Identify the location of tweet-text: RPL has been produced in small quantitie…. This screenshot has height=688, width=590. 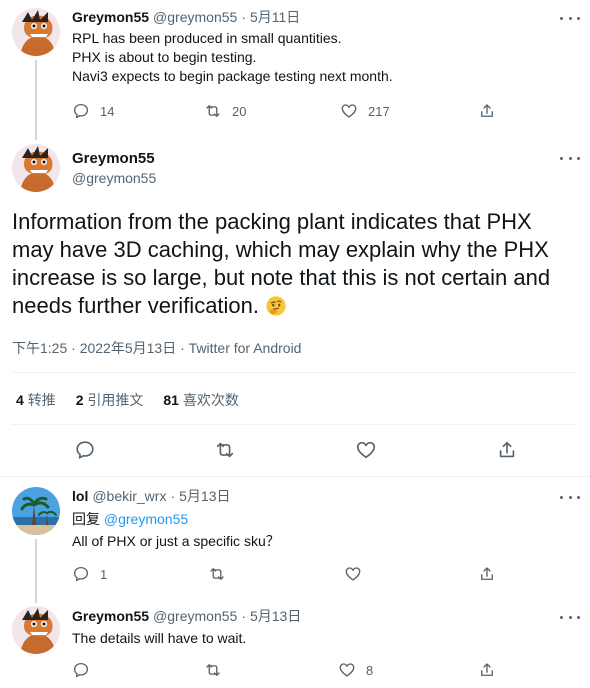
(322, 57).